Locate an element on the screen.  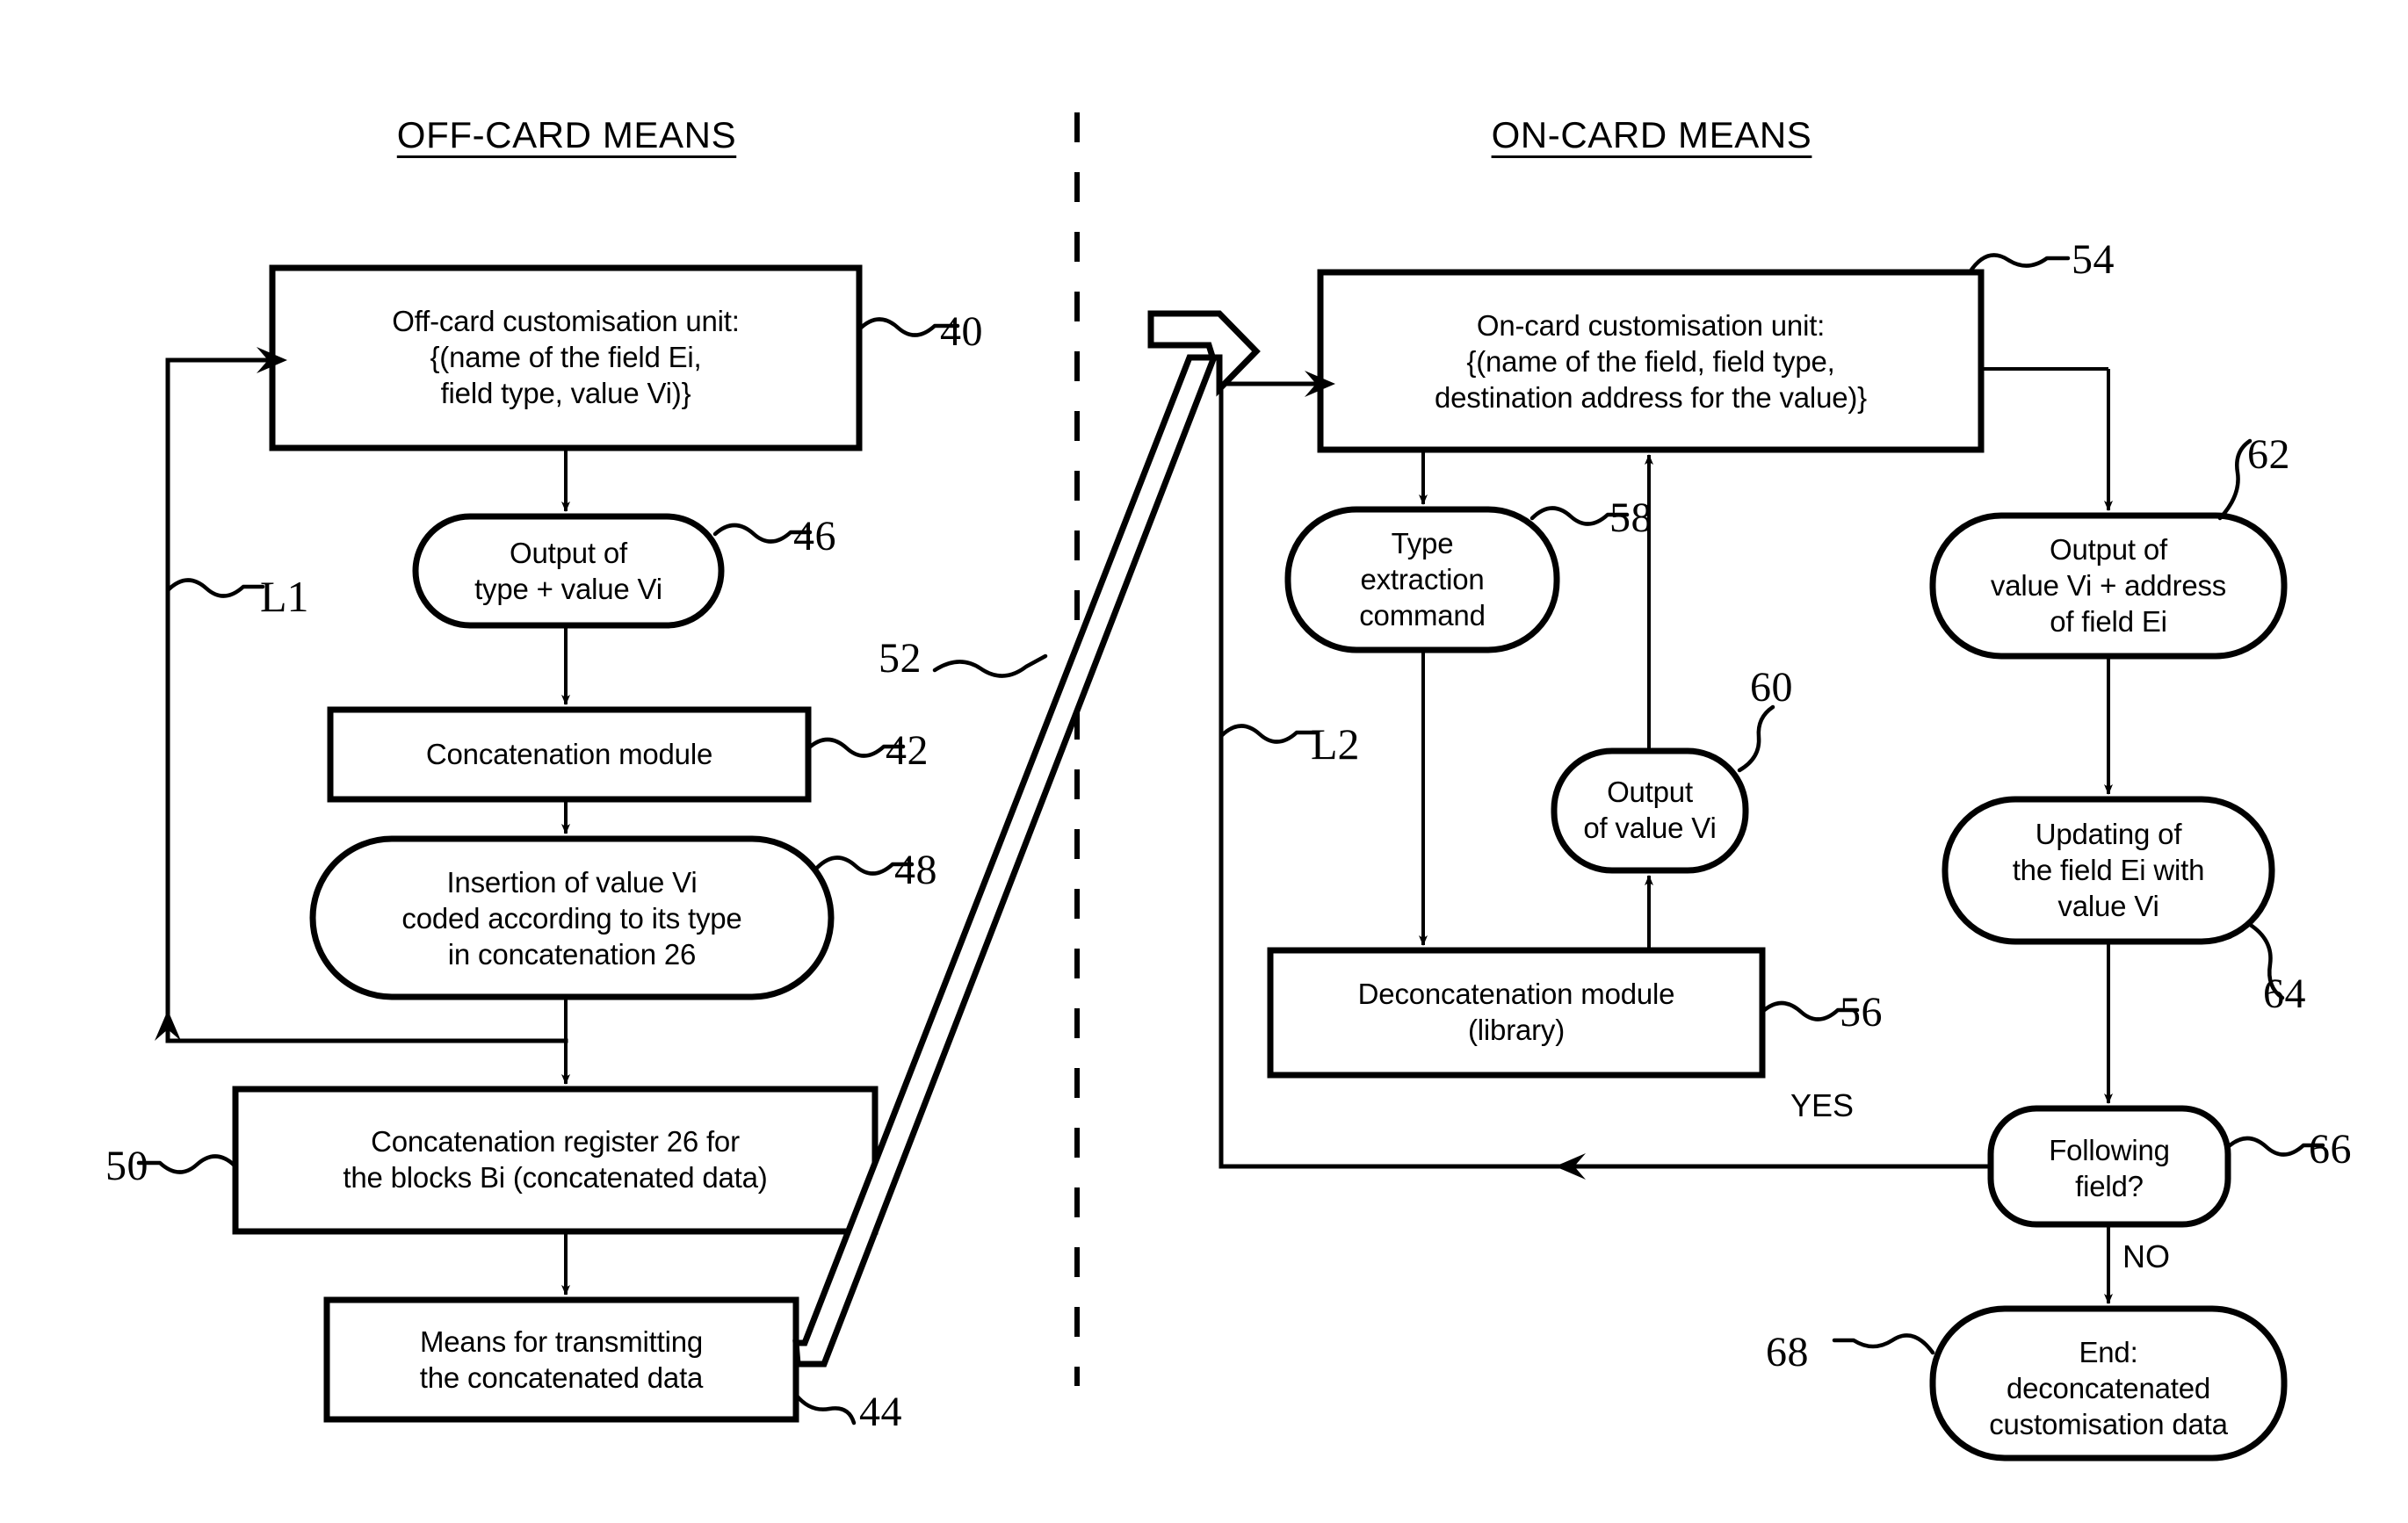
node-shape-insertion-value is located at coordinates (572, 917).